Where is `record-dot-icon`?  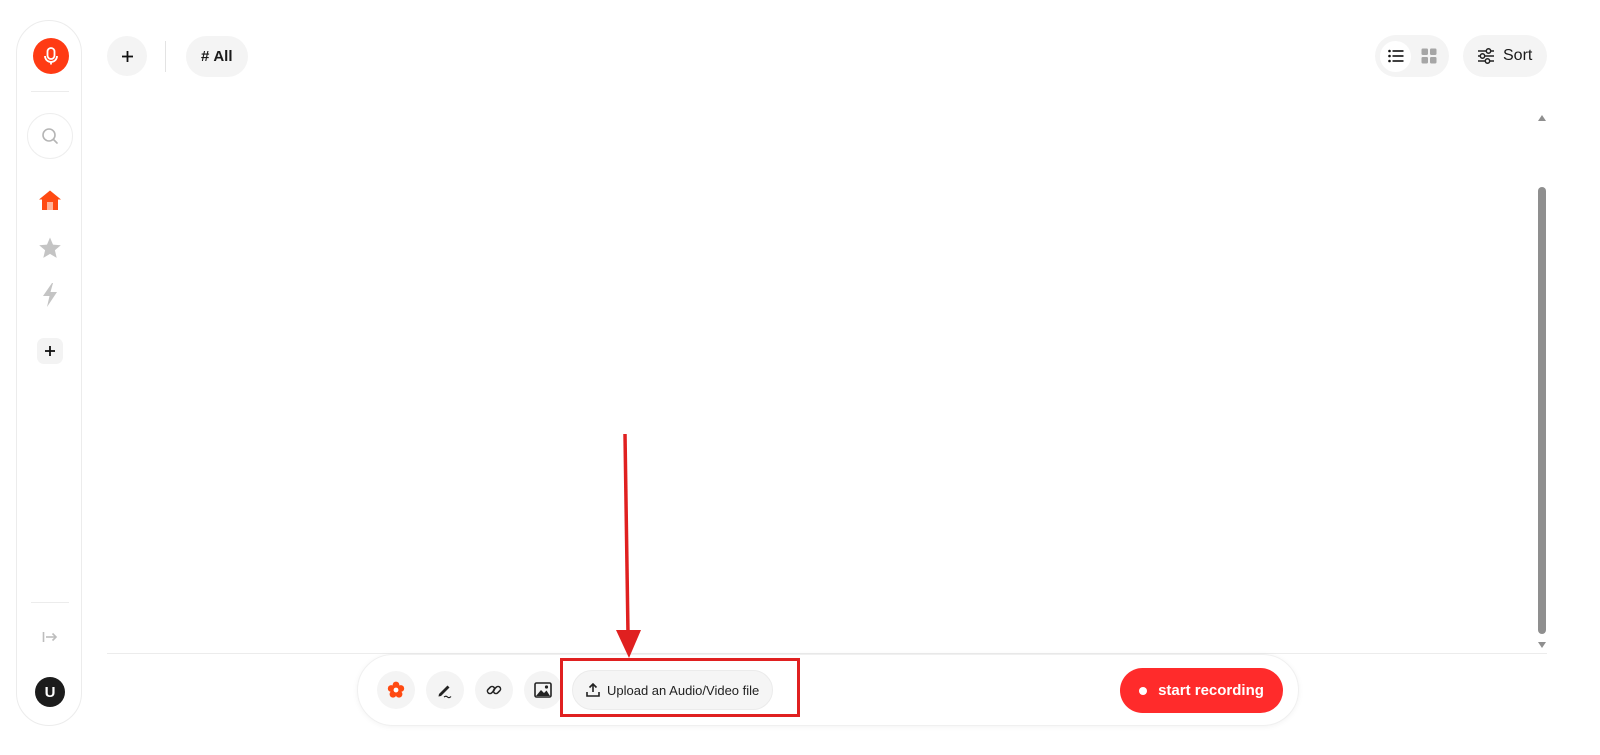
record-dot-icon is located at coordinates (1143, 690).